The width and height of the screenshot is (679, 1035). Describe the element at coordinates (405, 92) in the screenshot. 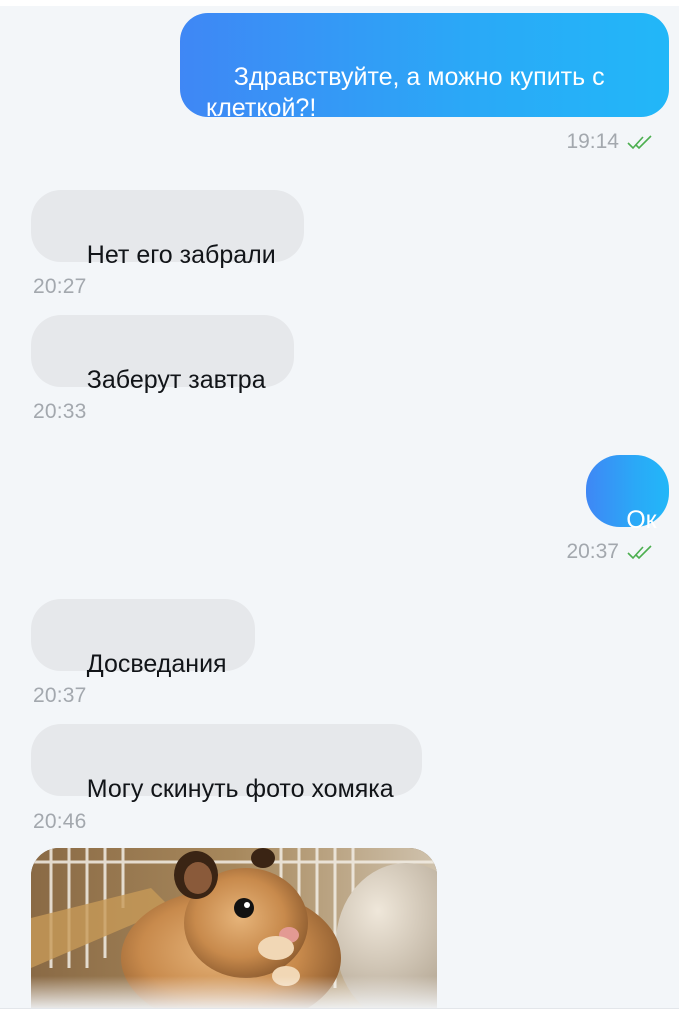

I see `message-text: Здравствуйте, а можно купить с клеткой?!` at that location.